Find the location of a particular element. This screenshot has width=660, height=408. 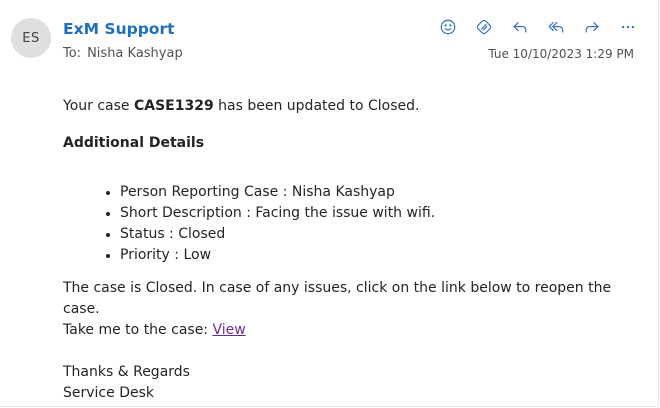

recipient-line: To: Nisha Kashyap is located at coordinates (123, 53).